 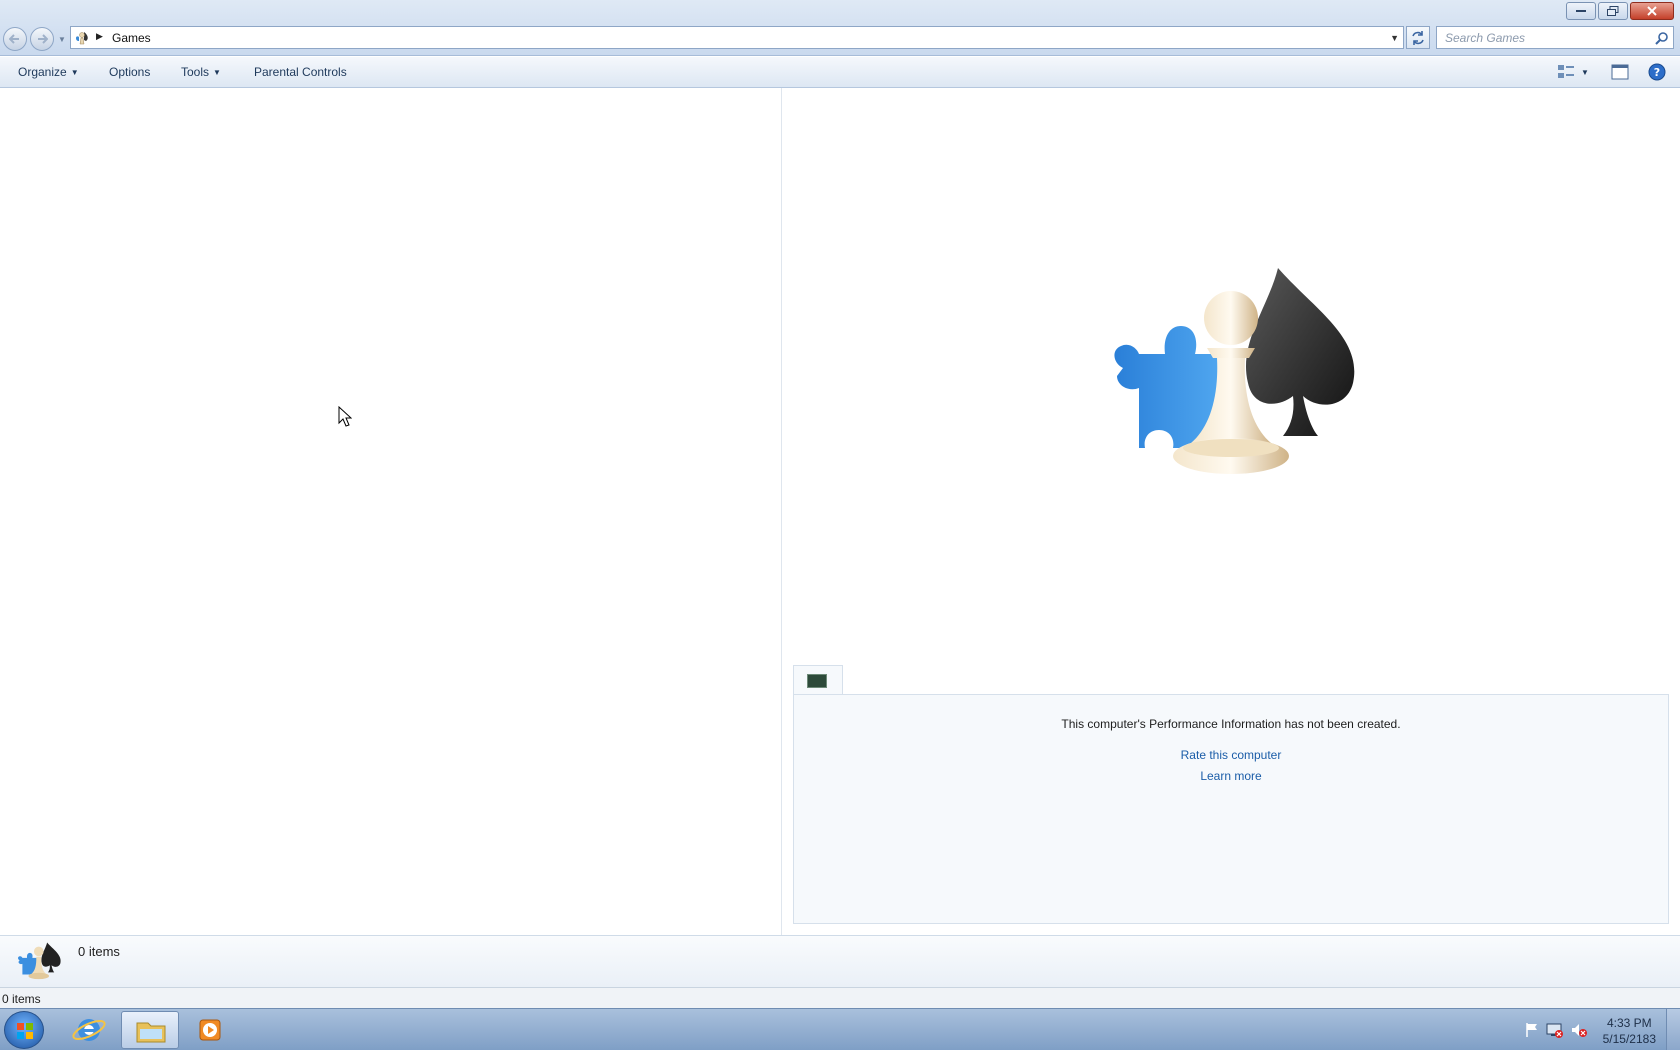 I want to click on status-bar: 0 items, so click(x=840, y=997).